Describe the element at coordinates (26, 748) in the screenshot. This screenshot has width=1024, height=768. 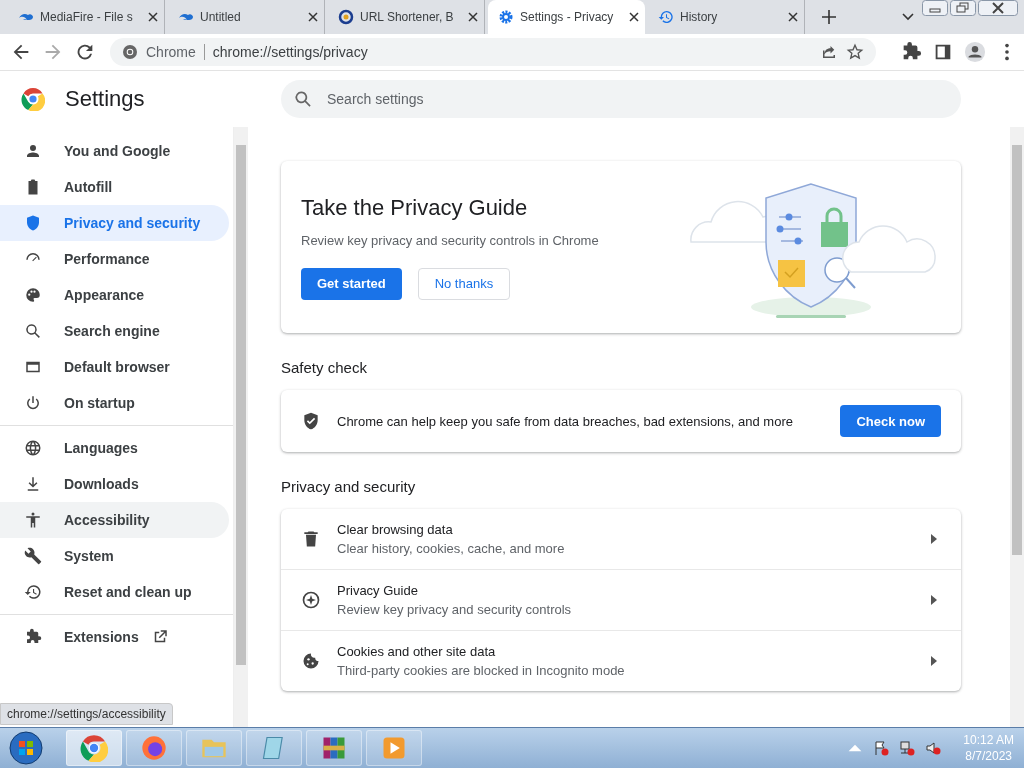
I see `start-button` at that location.